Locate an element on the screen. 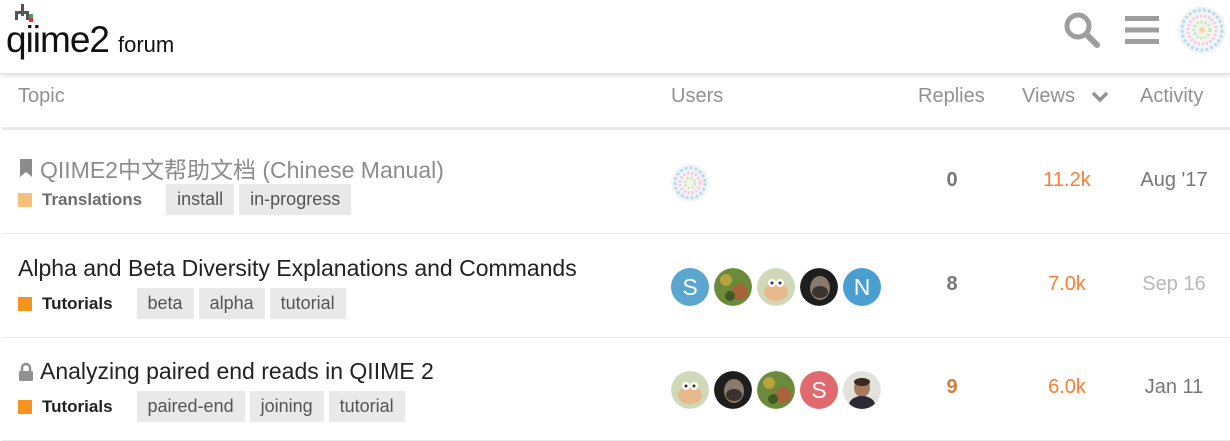  qiime2-forum-logo: qiime2 forum is located at coordinates (97, 32).